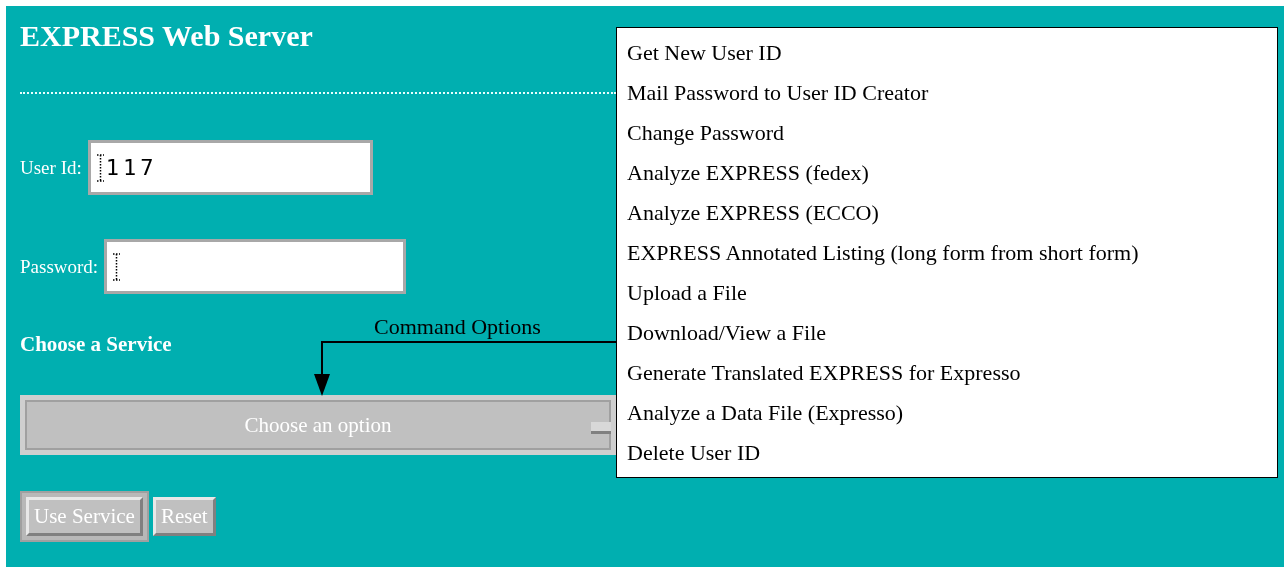  Describe the element at coordinates (952, 413) in the screenshot. I see `option-item: Analyze a Data File (Expresso)` at that location.